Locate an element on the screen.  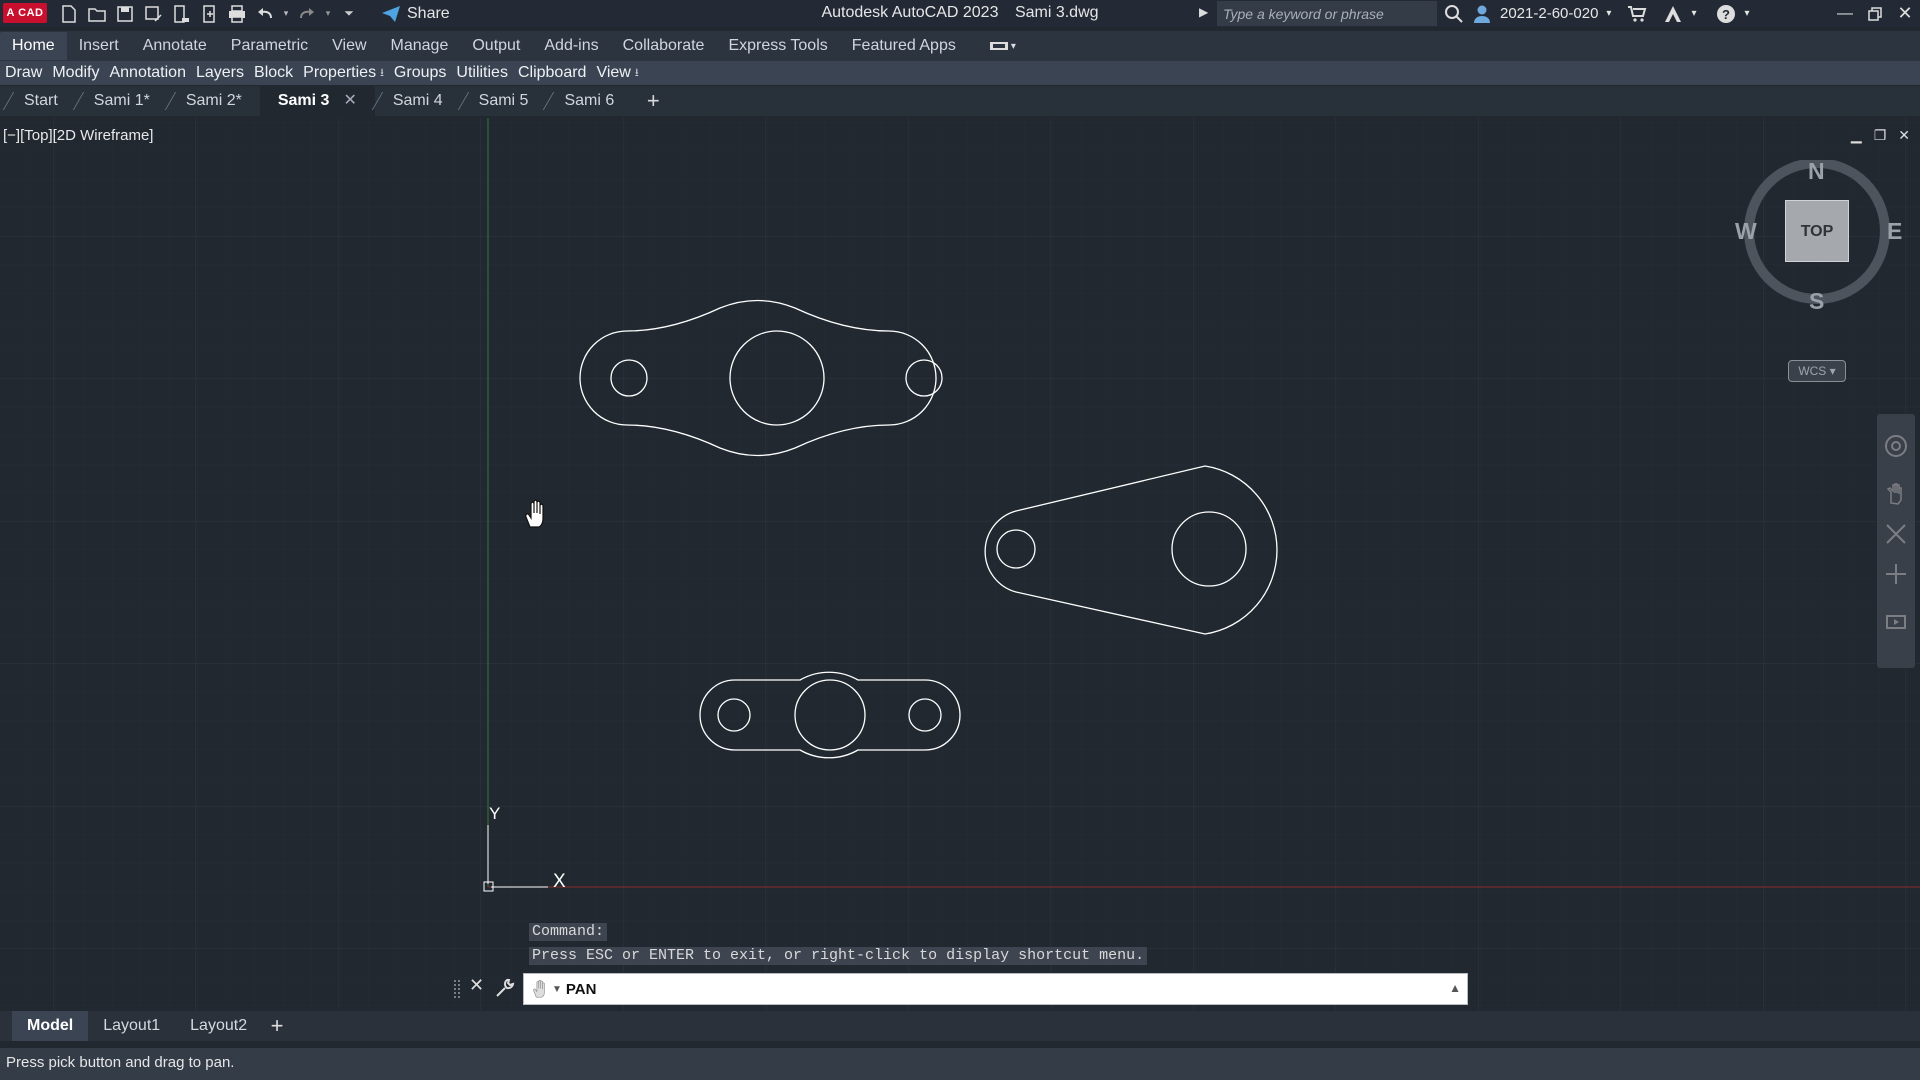
doc-tab-label: Sami 2* is located at coordinates (213, 100).